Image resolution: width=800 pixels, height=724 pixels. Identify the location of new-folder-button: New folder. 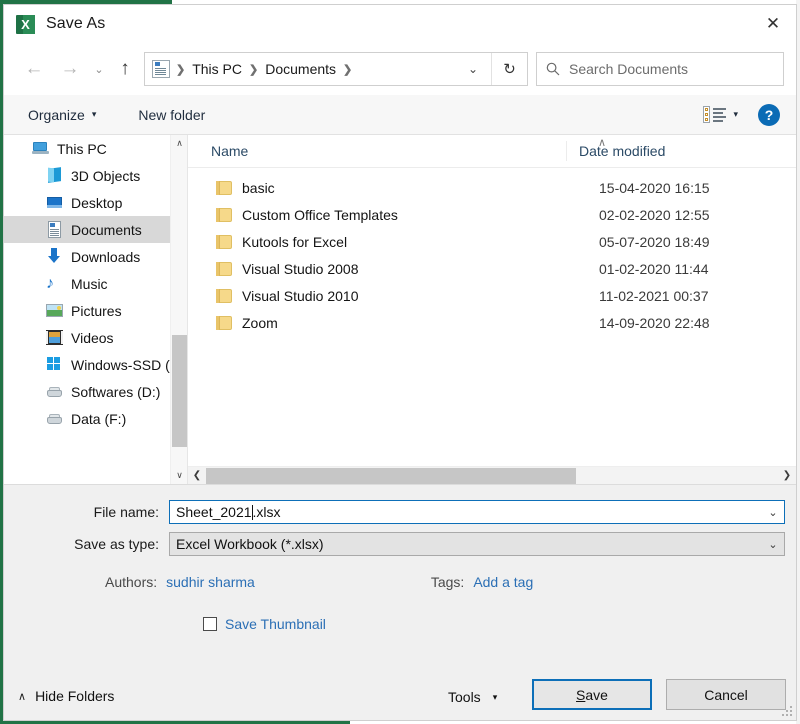
(171, 115).